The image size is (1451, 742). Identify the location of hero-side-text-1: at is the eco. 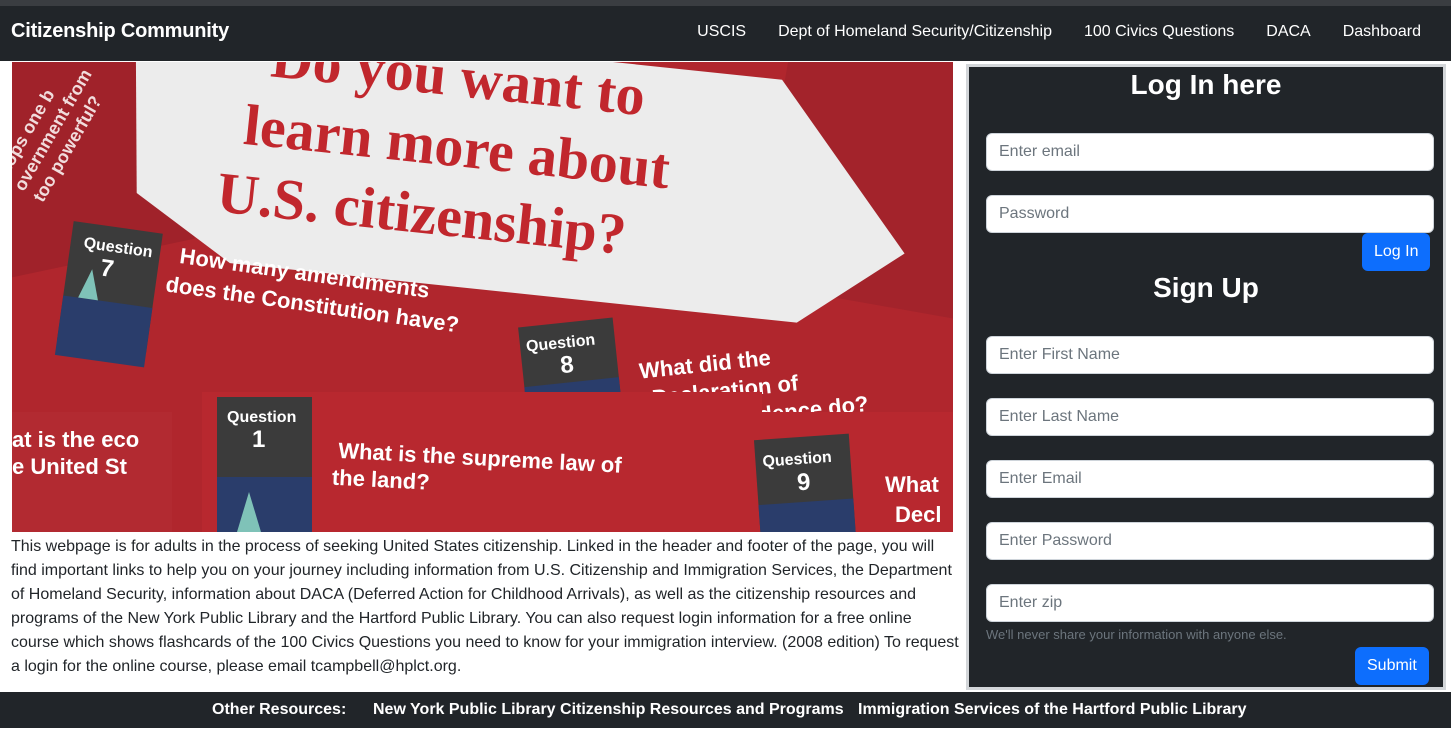
(75, 439).